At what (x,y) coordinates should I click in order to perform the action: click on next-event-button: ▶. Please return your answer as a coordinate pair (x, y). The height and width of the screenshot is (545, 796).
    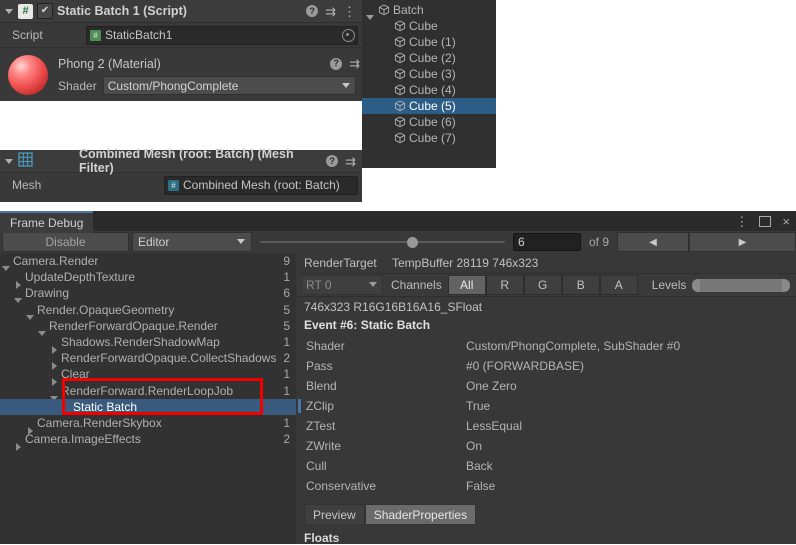
    Looking at the image, I should click on (742, 242).